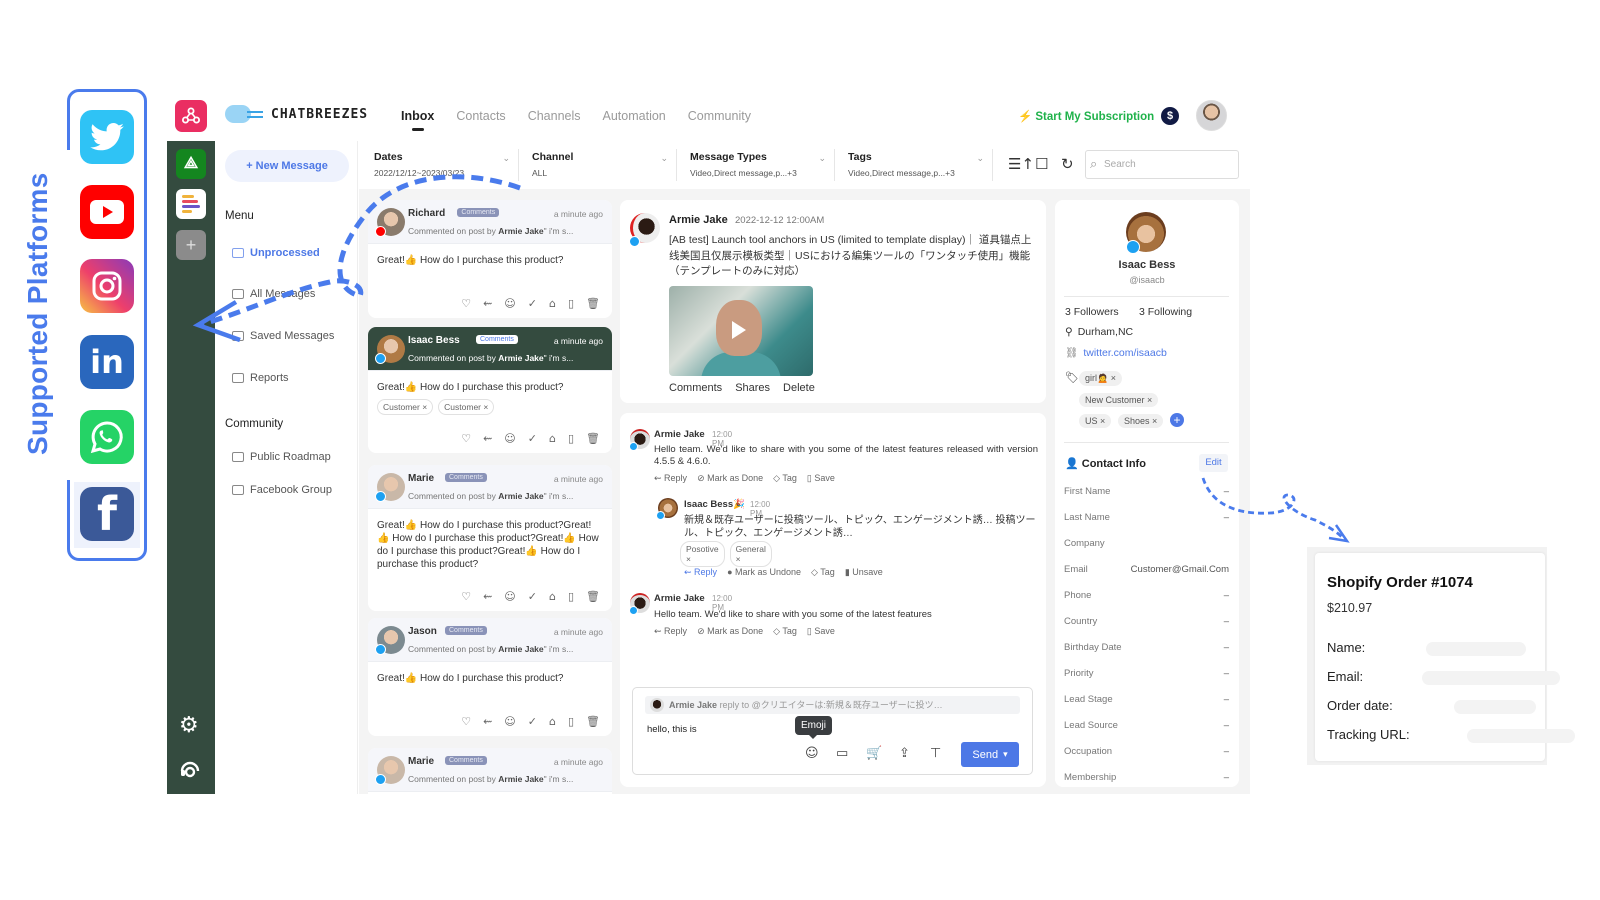 Image resolution: width=1600 pixels, height=900 pixels. Describe the element at coordinates (1162, 164) in the screenshot. I see `search-input: Search` at that location.